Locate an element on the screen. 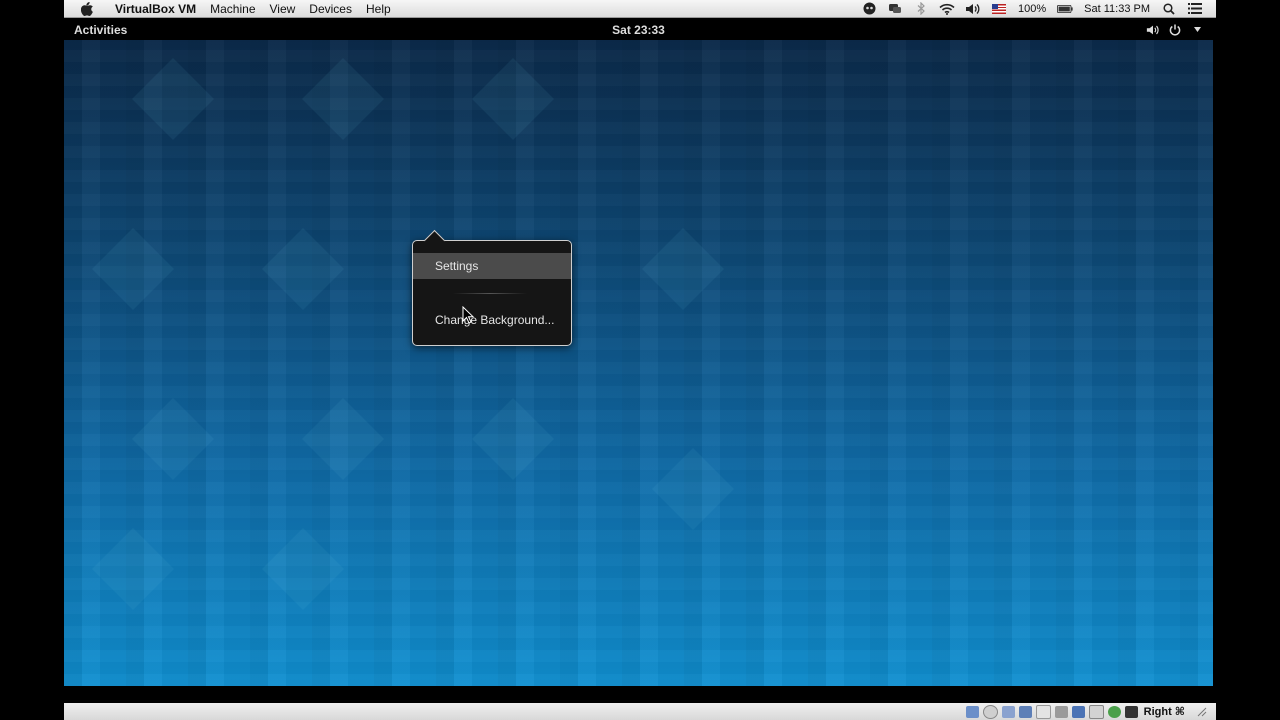 This screenshot has height=720, width=1280. apple-logo-icon is located at coordinates (87, 8).